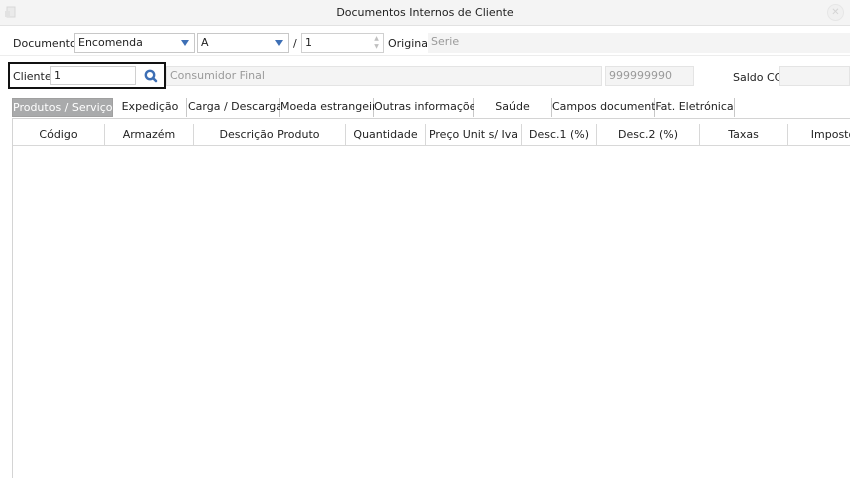  What do you see at coordinates (445, 41) in the screenshot?
I see `original-series-placeholder: Serie` at bounding box center [445, 41].